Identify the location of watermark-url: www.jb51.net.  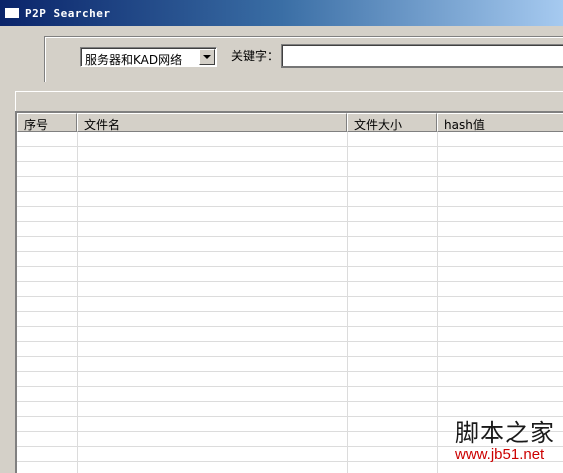
(500, 454).